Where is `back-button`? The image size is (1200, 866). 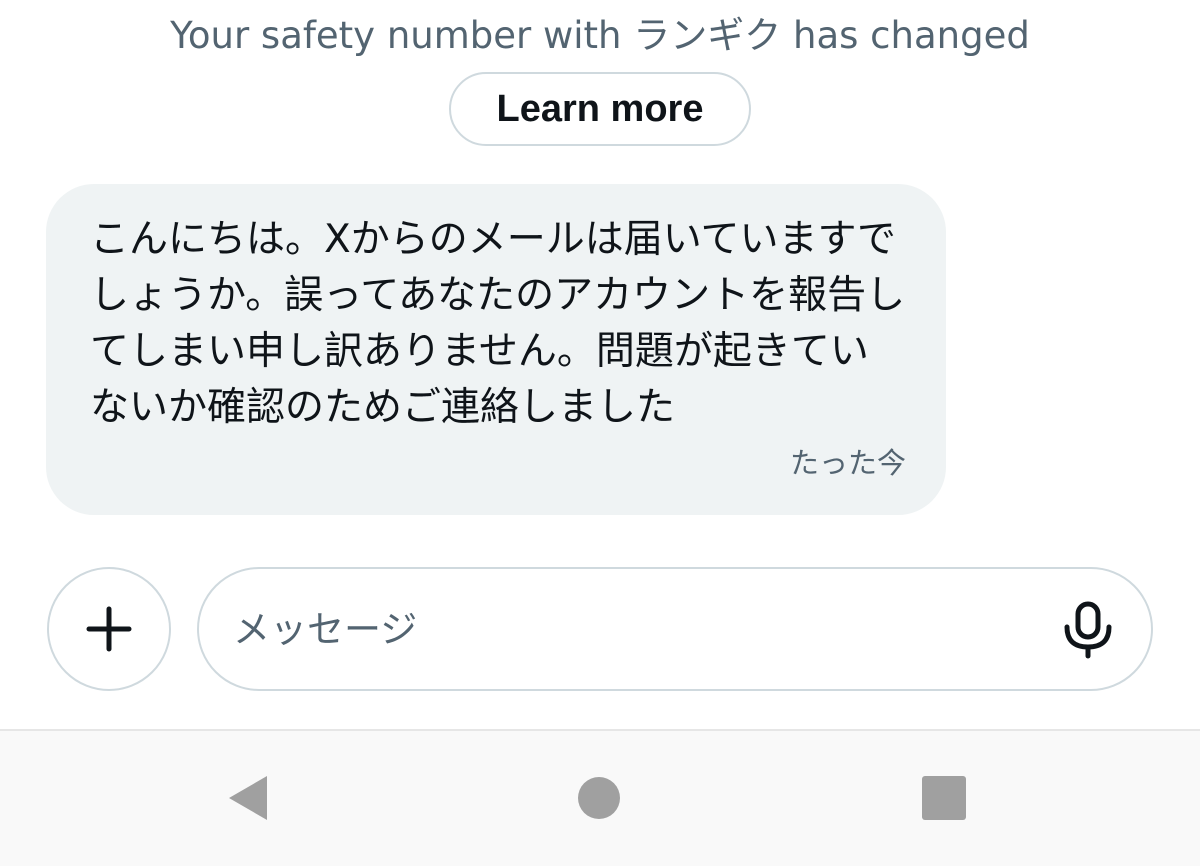 back-button is located at coordinates (250, 798).